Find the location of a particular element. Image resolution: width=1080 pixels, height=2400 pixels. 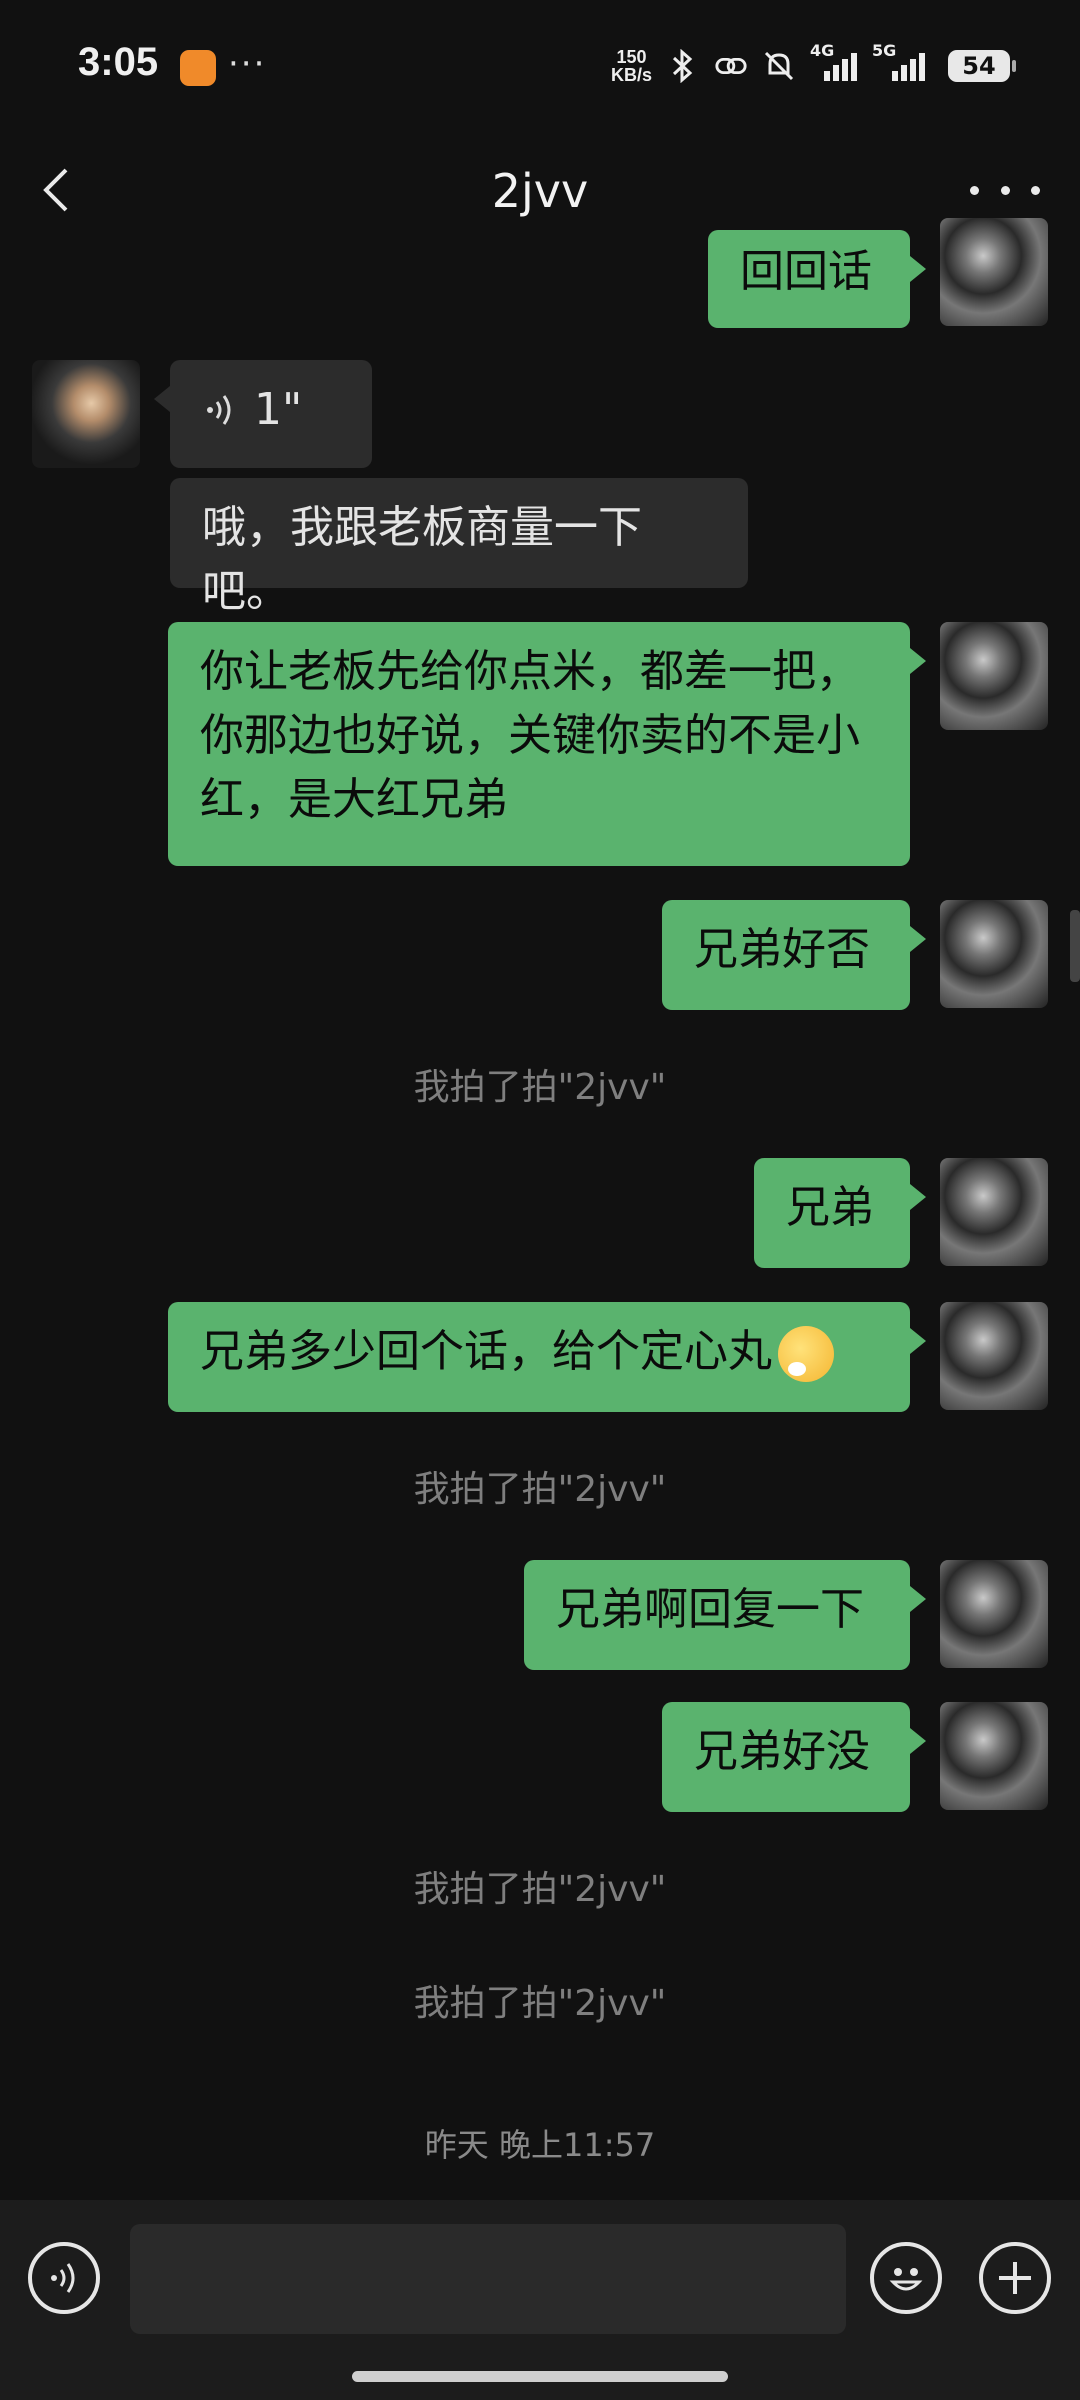

message-bubble: 兄弟 is located at coordinates (840, 1213).